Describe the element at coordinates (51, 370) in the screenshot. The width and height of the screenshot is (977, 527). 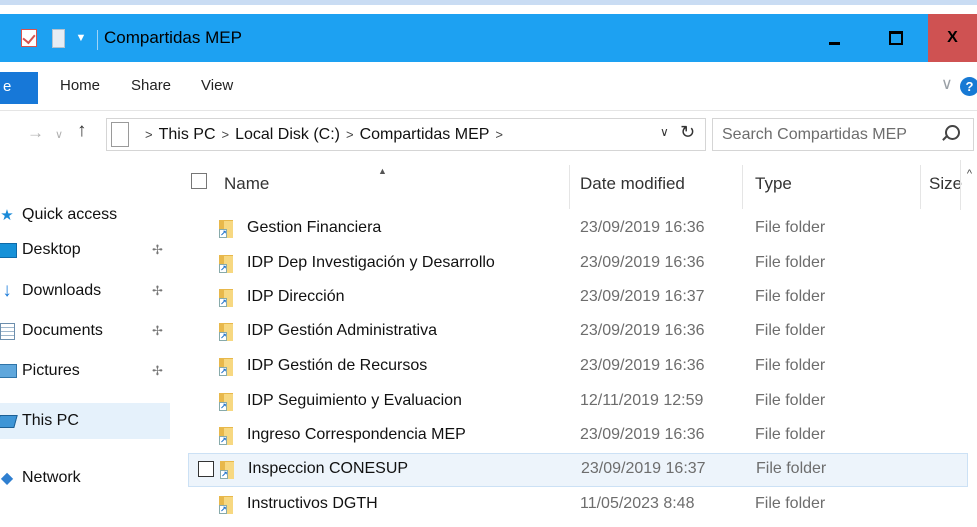
I see `nav-item-label: Pictures` at that location.